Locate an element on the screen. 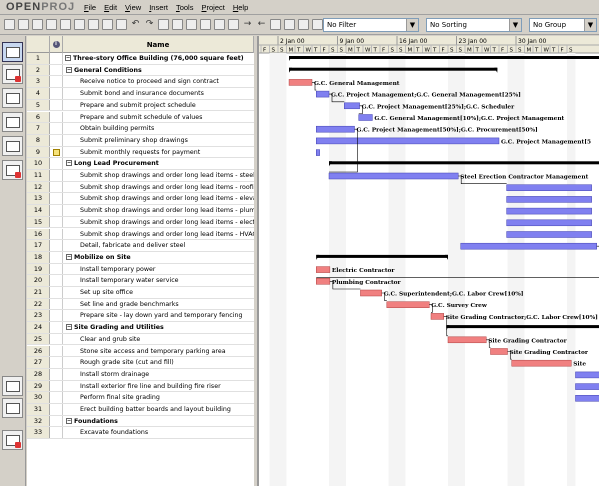 The height and width of the screenshot is (486, 599). table-row: 6 Prepare and submit schedule of values is located at coordinates (140, 117).